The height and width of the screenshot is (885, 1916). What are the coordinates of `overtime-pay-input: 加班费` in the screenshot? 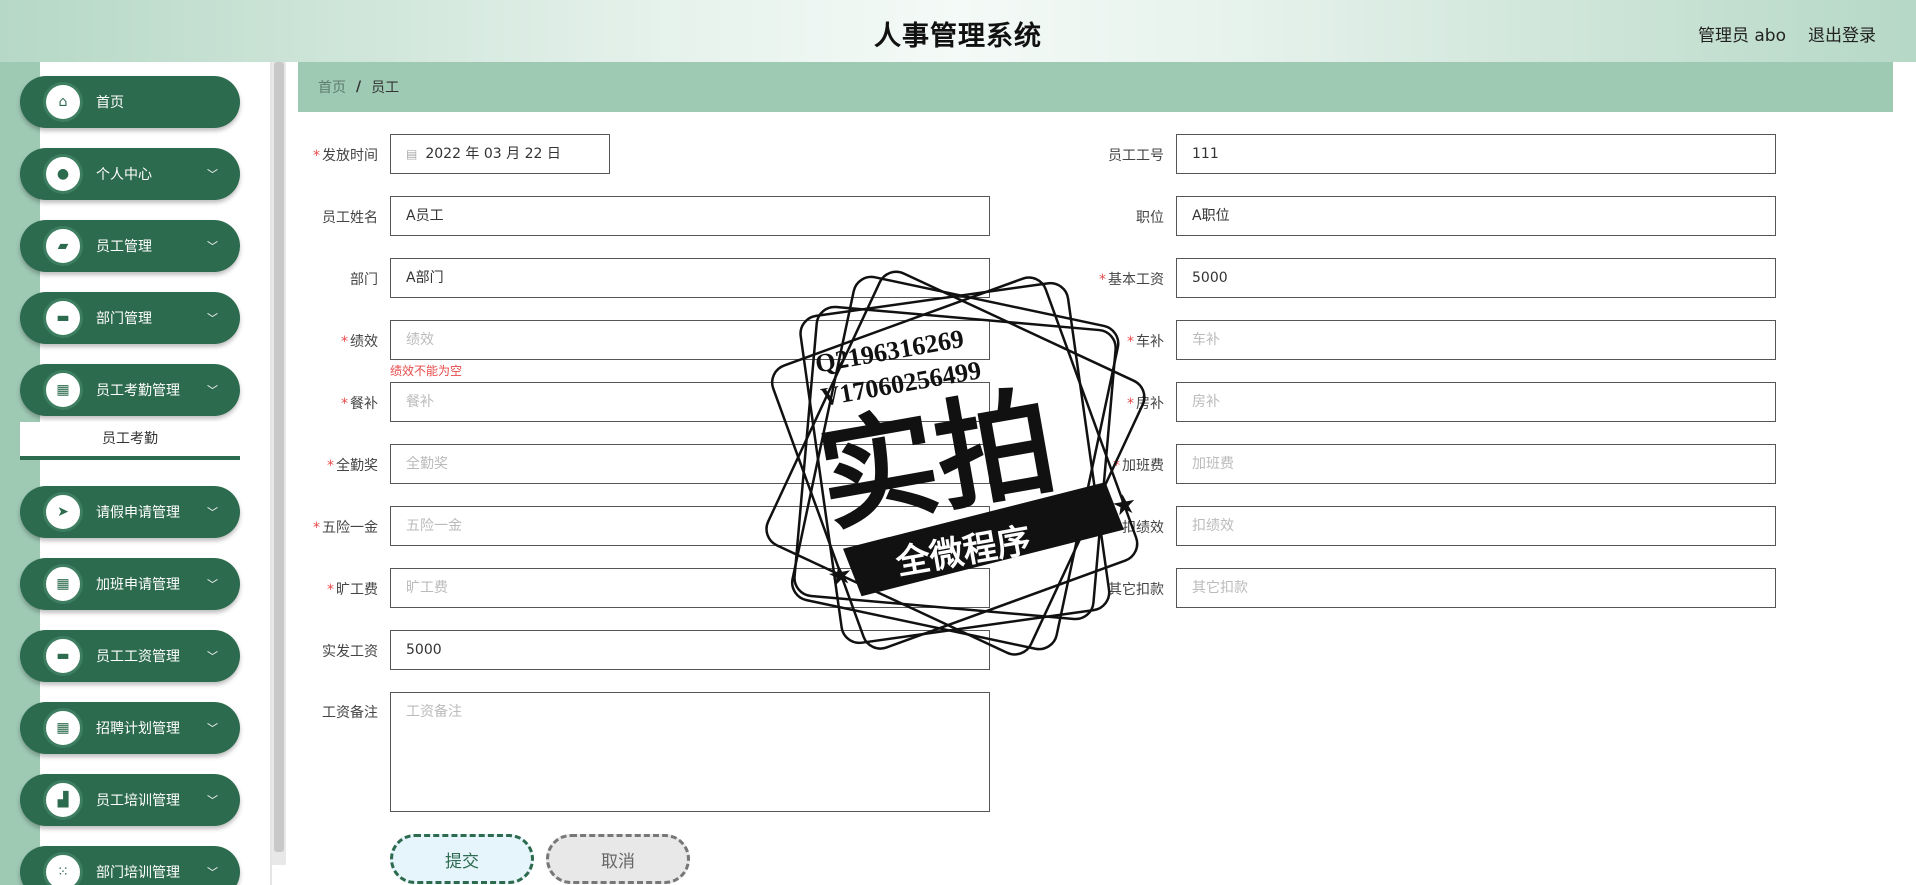 It's located at (1476, 464).